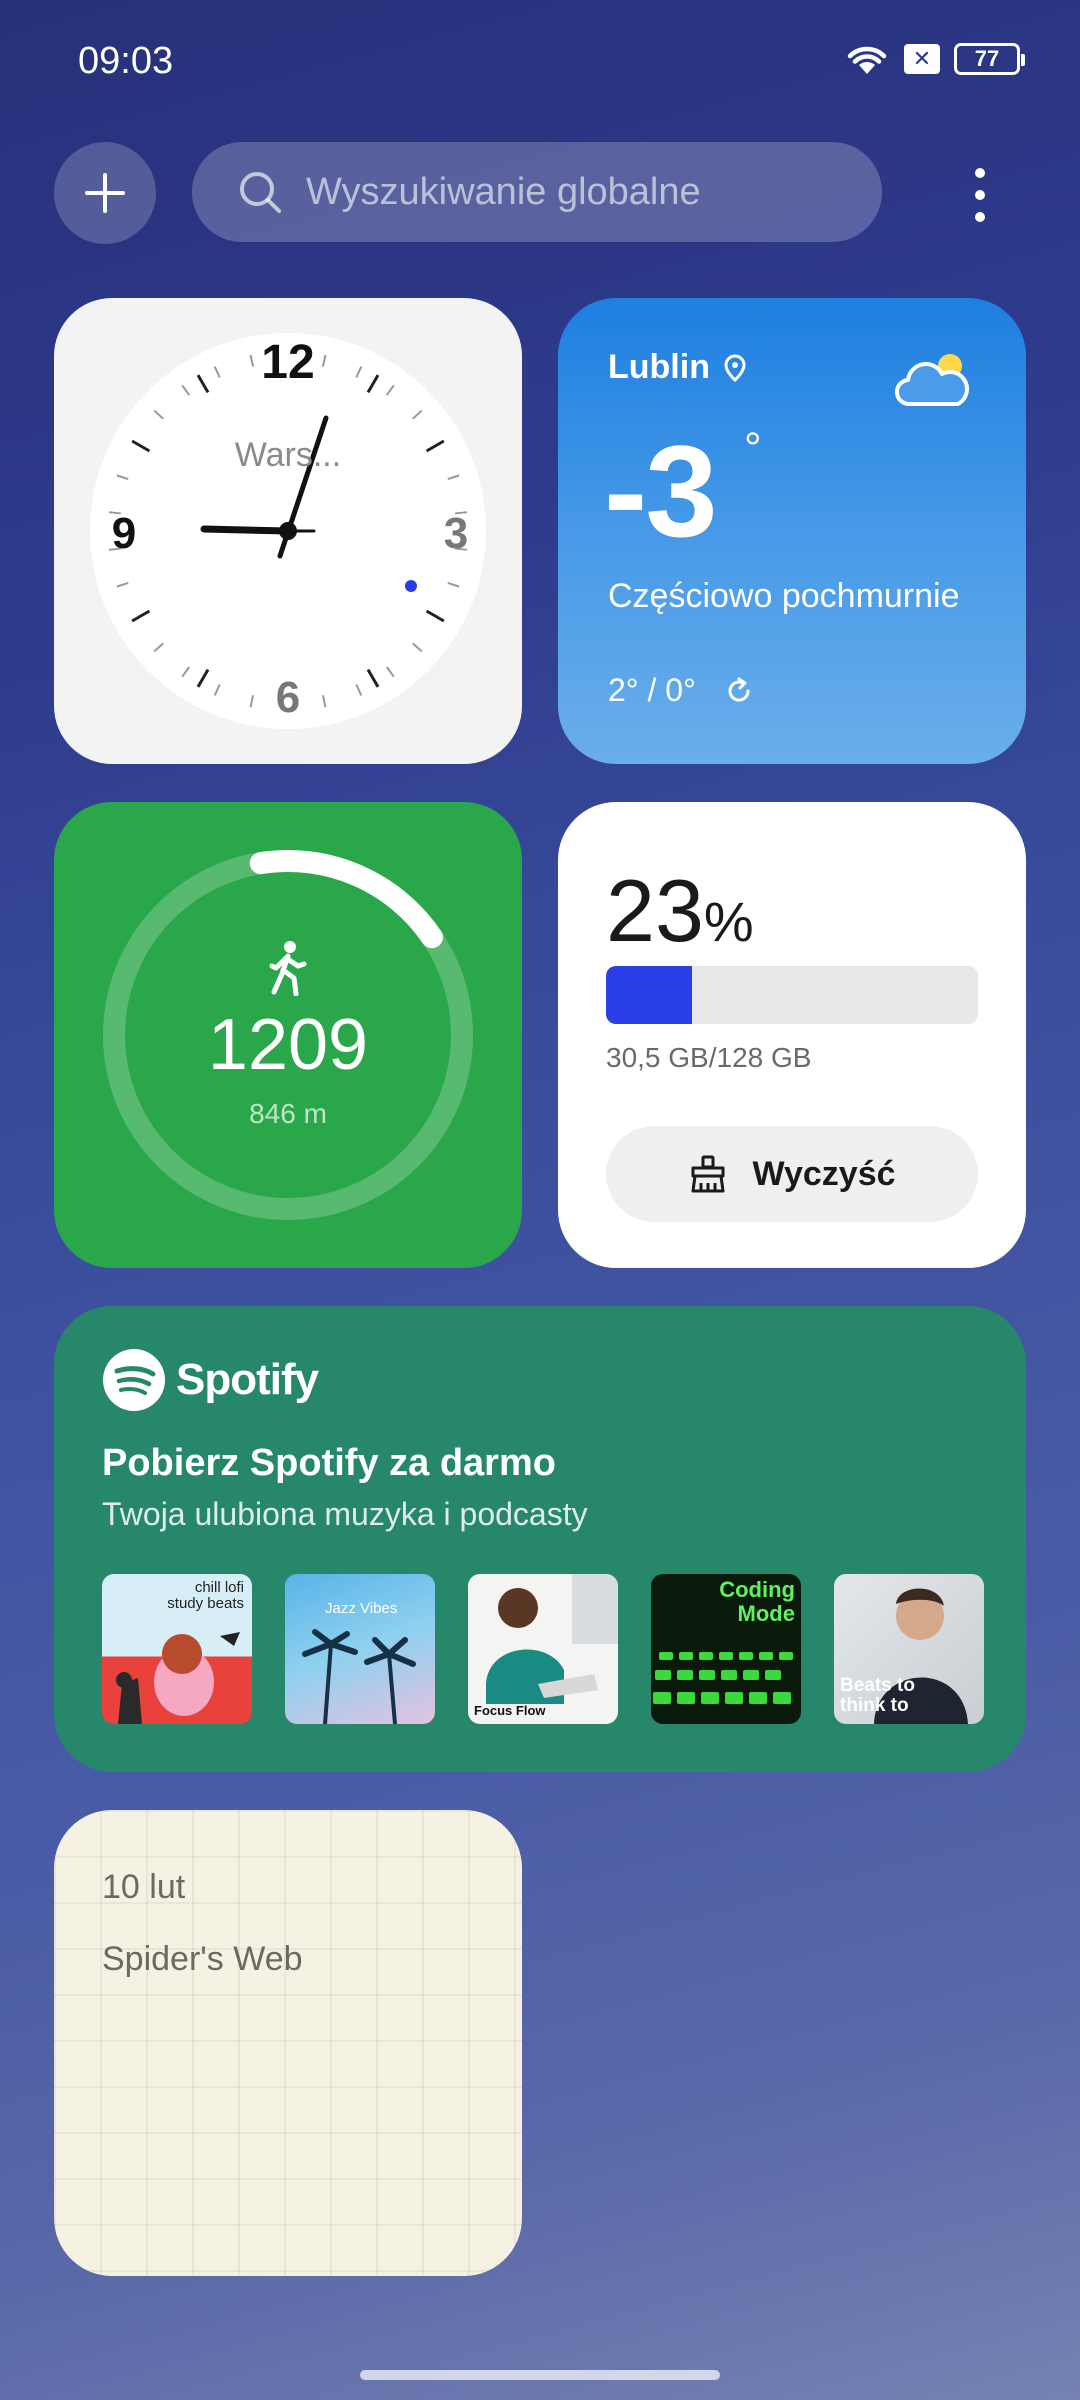 The height and width of the screenshot is (2400, 1080). Describe the element at coordinates (202, 1959) in the screenshot. I see `note-text: Spider's Web` at that location.